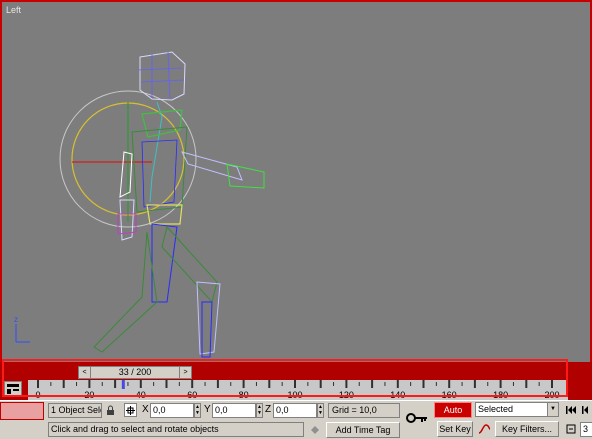  What do you see at coordinates (571, 429) in the screenshot?
I see `key-mode-toggle-icon` at bounding box center [571, 429].